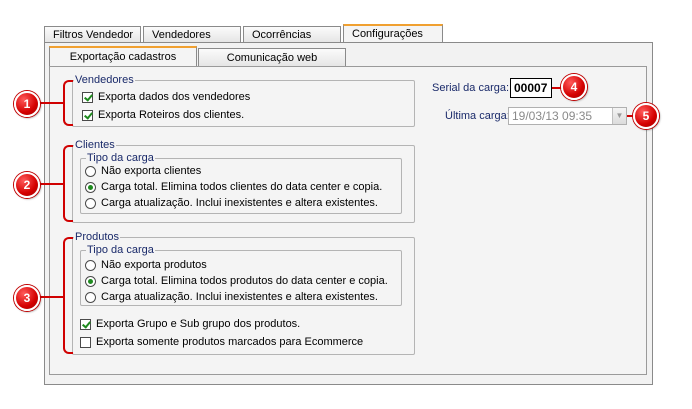 The width and height of the screenshot is (692, 409). Describe the element at coordinates (282, 35) in the screenshot. I see `tab-label: Ocorrências` at that location.